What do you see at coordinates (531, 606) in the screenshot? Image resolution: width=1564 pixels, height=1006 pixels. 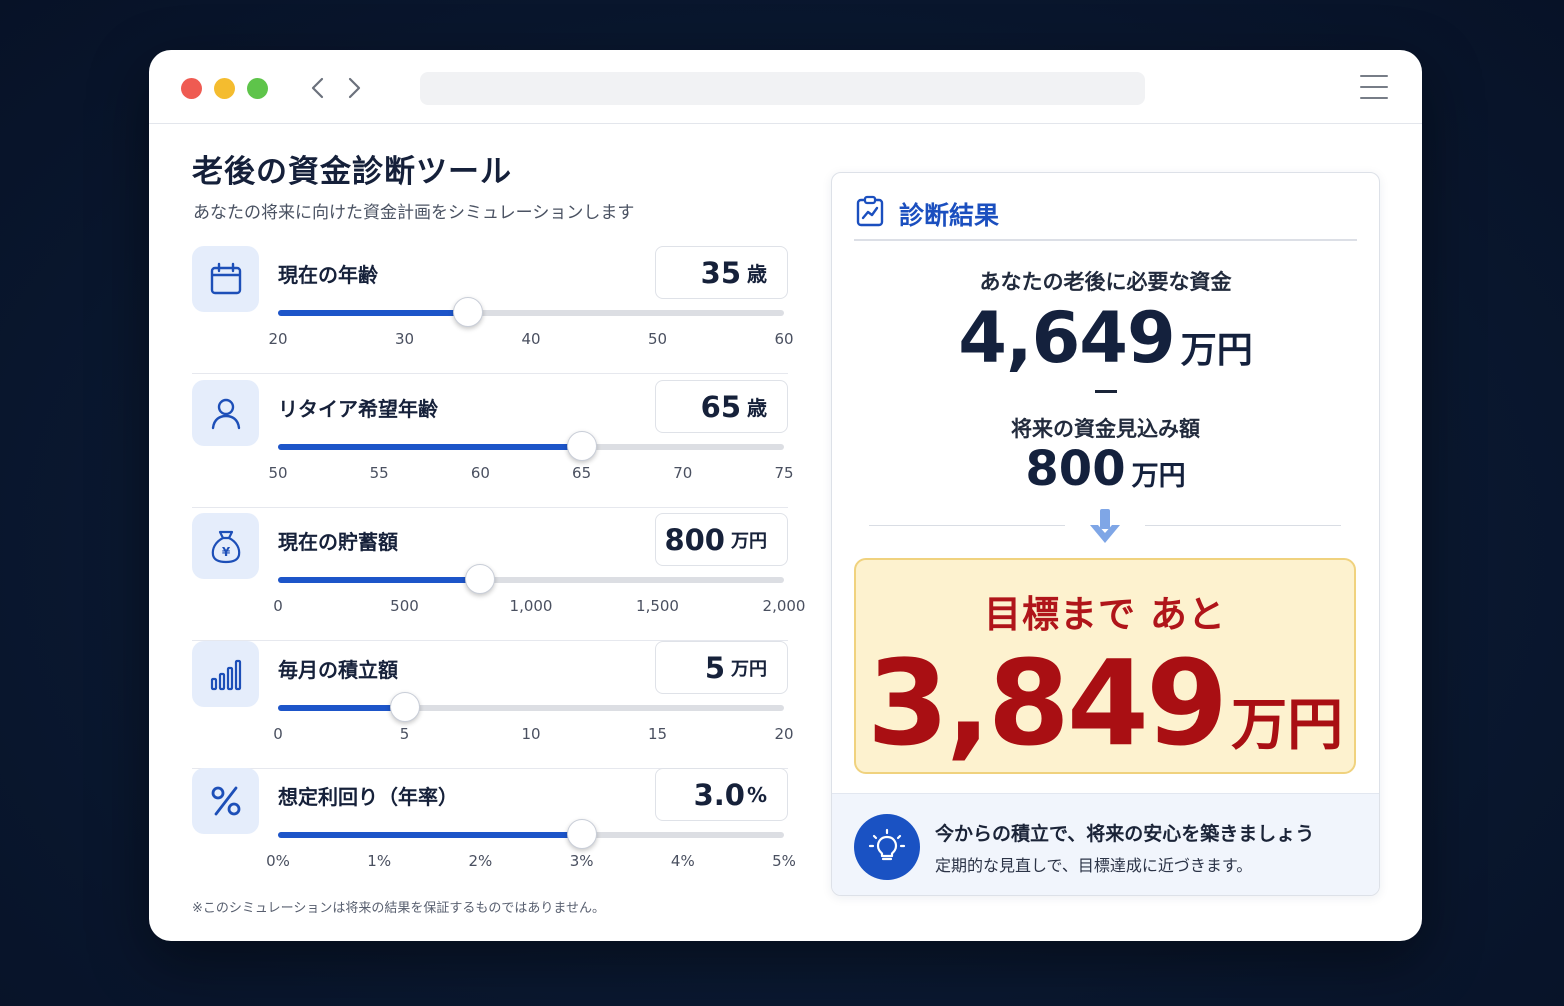 I see `slider-tick-label: 1,000` at bounding box center [531, 606].